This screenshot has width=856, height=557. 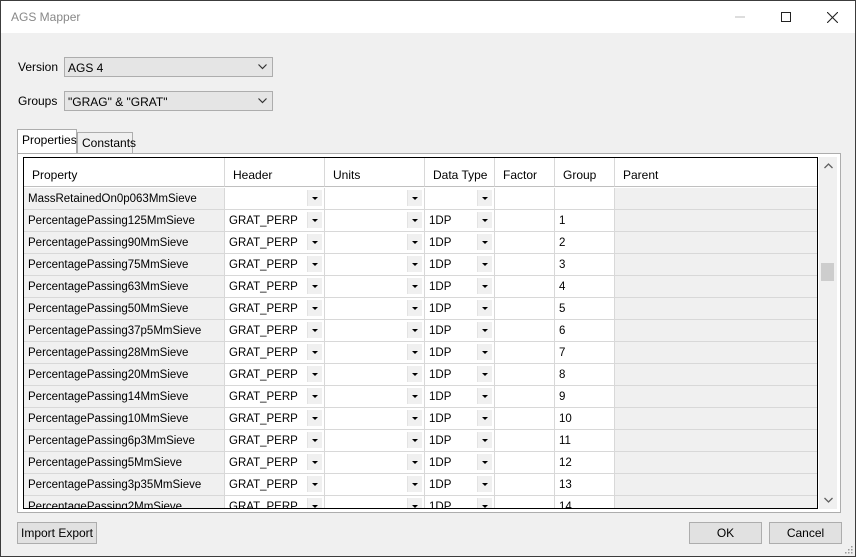 I want to click on data-type-select, so click(x=460, y=199).